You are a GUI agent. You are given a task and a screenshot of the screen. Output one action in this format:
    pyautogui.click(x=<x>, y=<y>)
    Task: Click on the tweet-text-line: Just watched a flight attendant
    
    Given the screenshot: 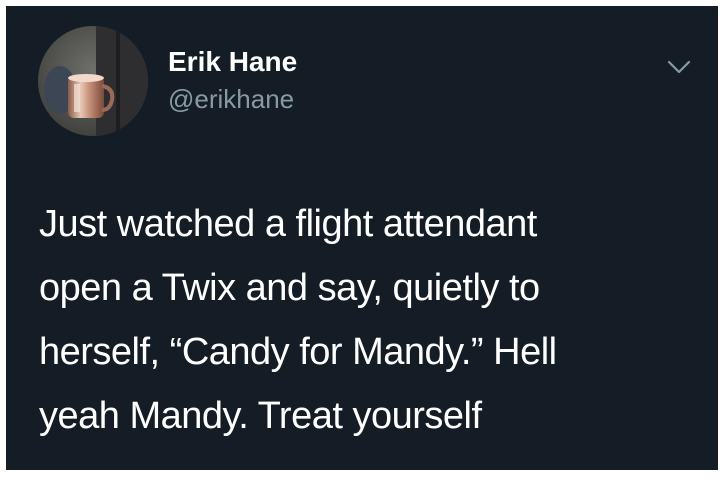 What is the action you would take?
    pyautogui.click(x=288, y=224)
    